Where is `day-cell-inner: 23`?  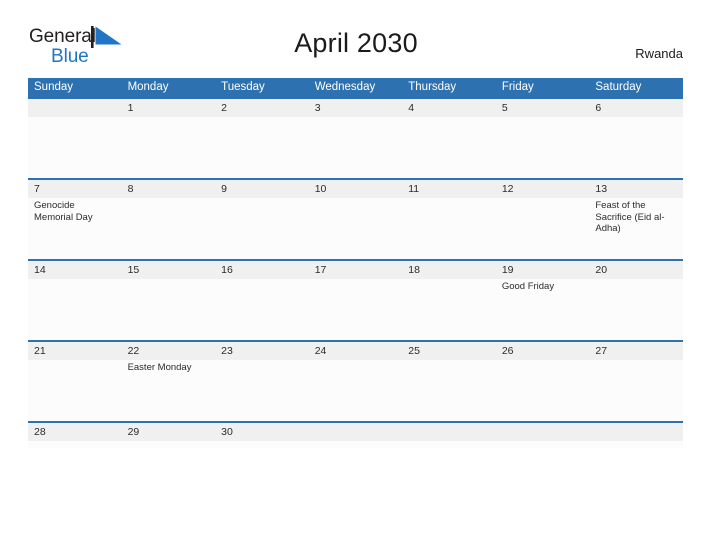 day-cell-inner: 23 is located at coordinates (262, 381).